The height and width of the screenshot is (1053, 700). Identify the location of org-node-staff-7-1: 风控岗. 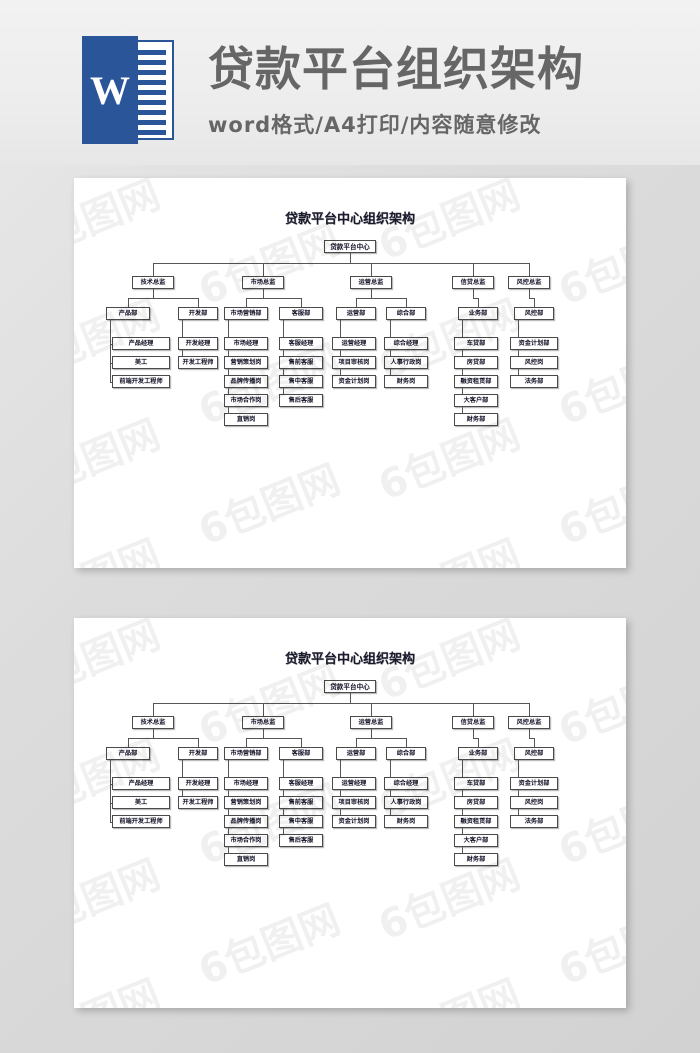
(534, 362).